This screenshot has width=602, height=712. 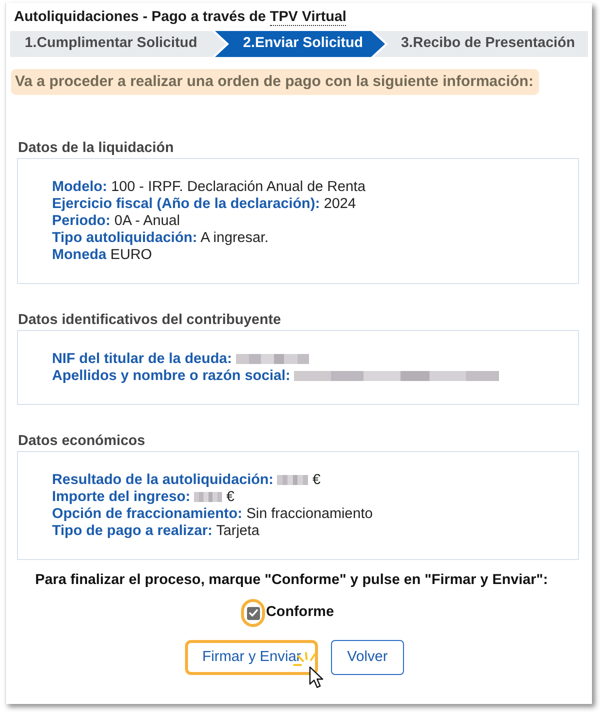 What do you see at coordinates (111, 44) in the screenshot?
I see `wizard-step: 1.Cumplimentar Solicitud` at bounding box center [111, 44].